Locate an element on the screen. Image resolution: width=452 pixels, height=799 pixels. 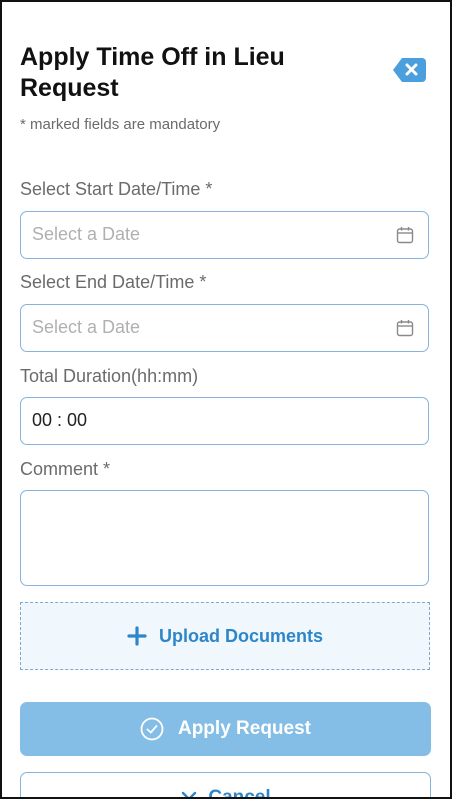
start-date-label: Select Start Date/Time * is located at coordinates (116, 189).